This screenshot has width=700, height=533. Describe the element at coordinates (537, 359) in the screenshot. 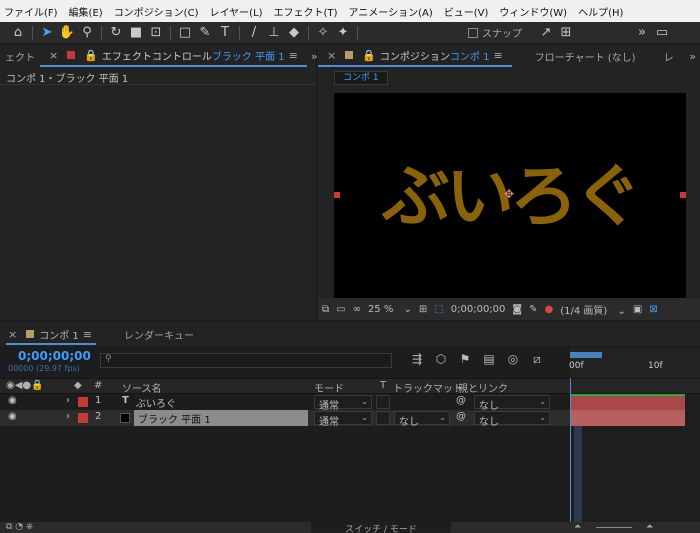

I see `graph-editor-icon: ⧄` at that location.